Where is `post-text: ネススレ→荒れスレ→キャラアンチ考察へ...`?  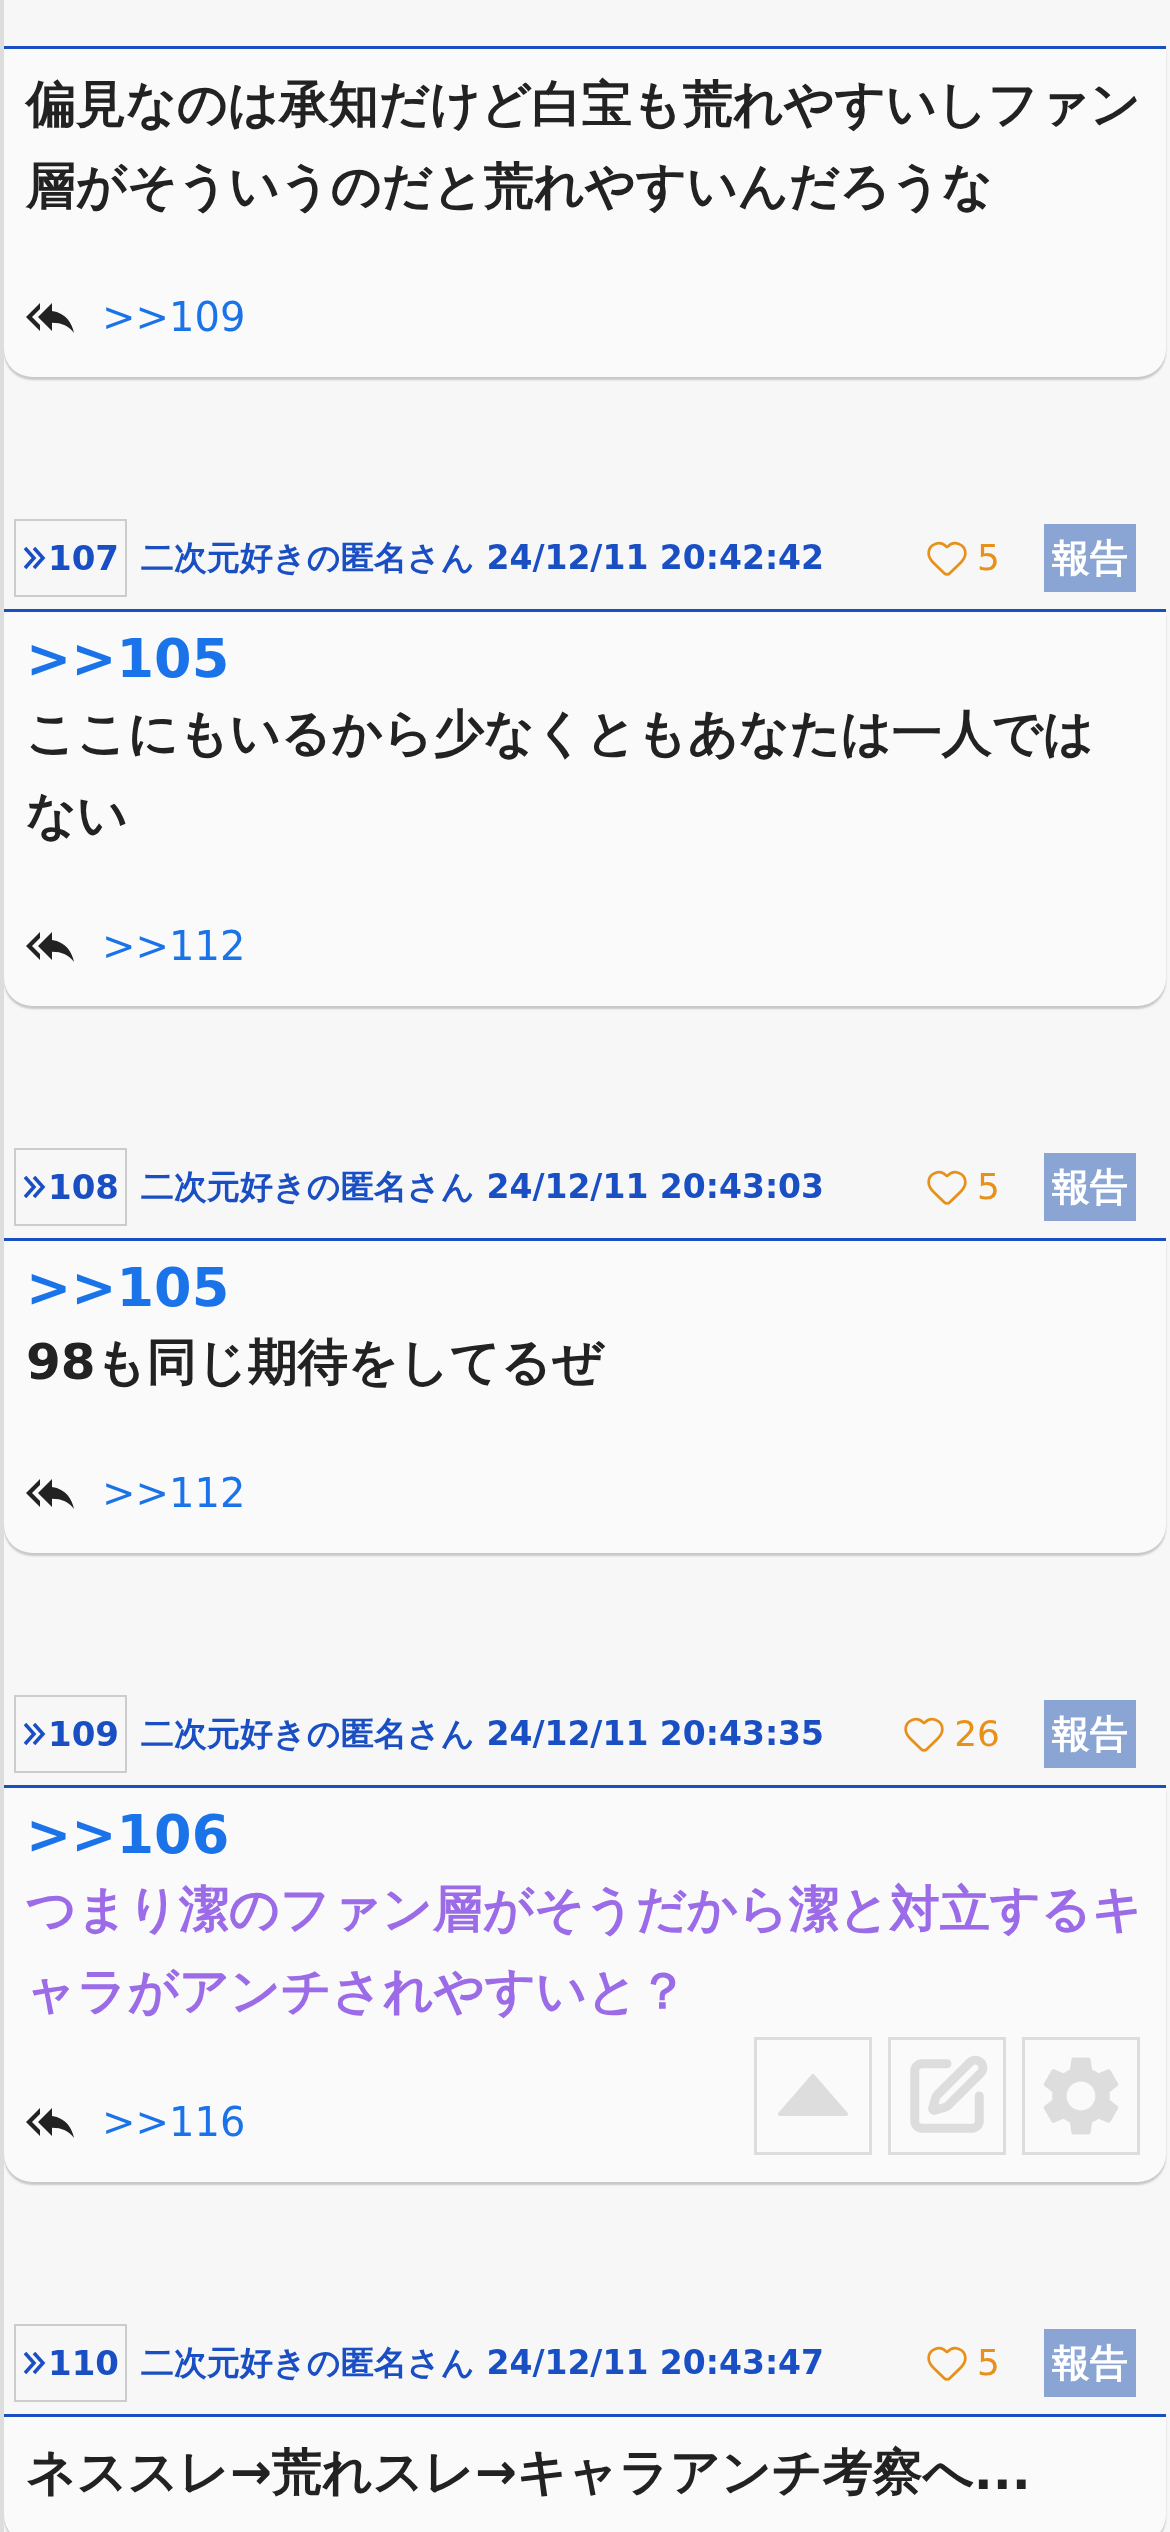 post-text: ネススレ→荒れスレ→キャラアンチ考察へ... is located at coordinates (529, 2472).